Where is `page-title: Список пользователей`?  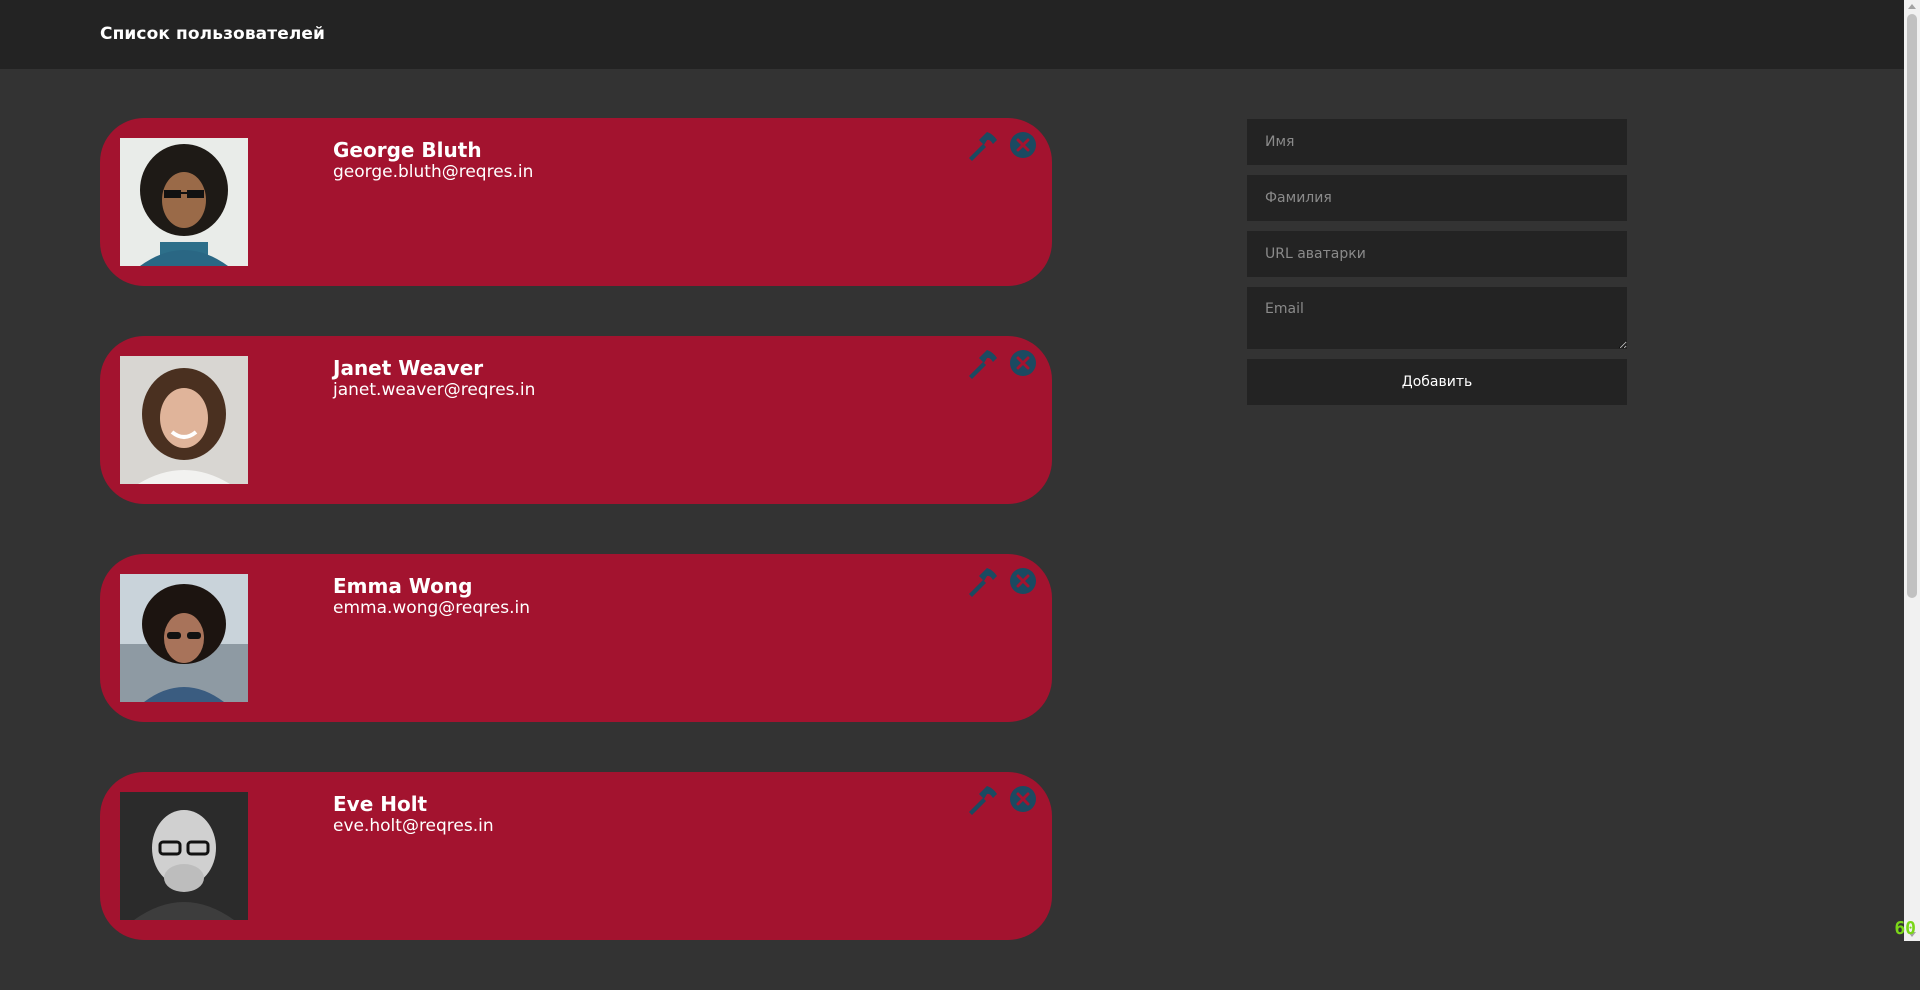 page-title: Список пользователей is located at coordinates (212, 34).